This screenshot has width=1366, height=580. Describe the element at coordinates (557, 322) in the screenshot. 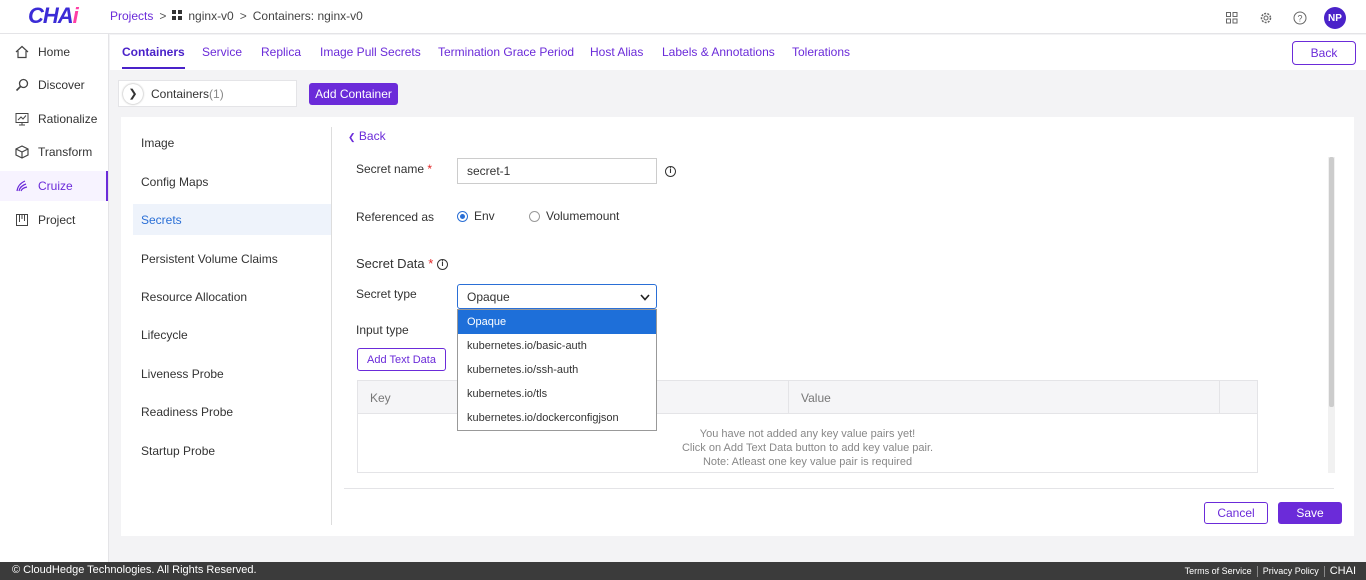

I see `dropdown-option-opaque: Opaque` at that location.